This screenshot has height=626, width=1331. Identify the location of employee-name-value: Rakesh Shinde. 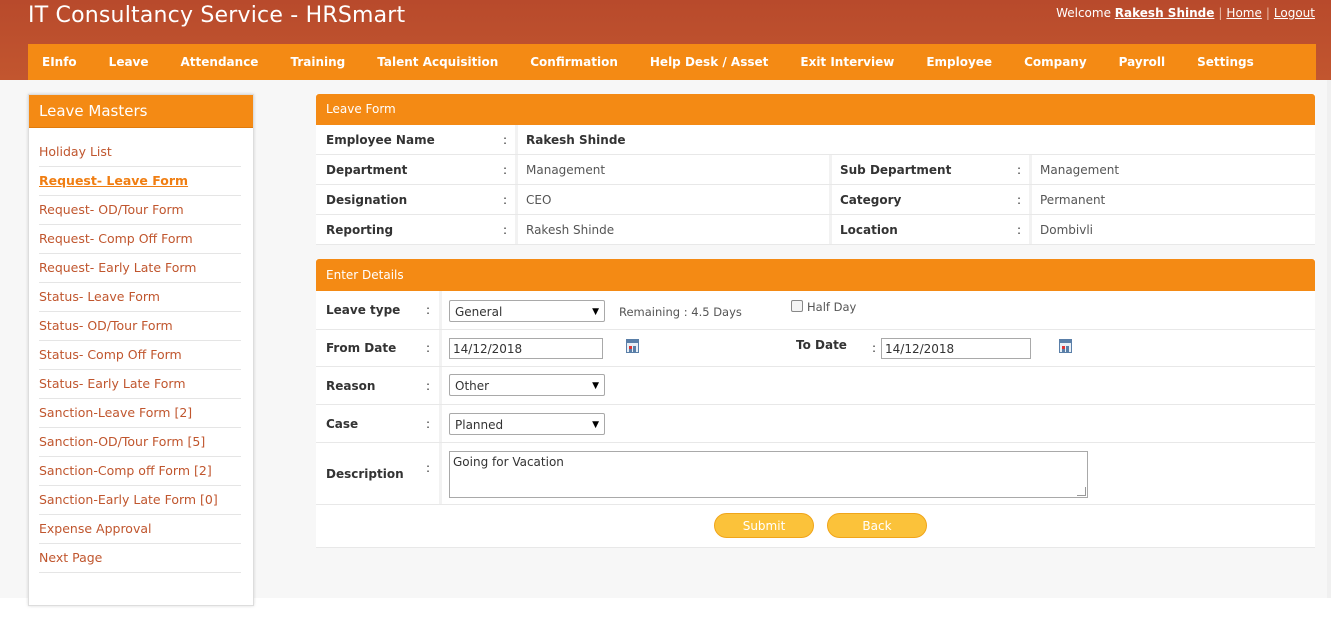
(576, 139).